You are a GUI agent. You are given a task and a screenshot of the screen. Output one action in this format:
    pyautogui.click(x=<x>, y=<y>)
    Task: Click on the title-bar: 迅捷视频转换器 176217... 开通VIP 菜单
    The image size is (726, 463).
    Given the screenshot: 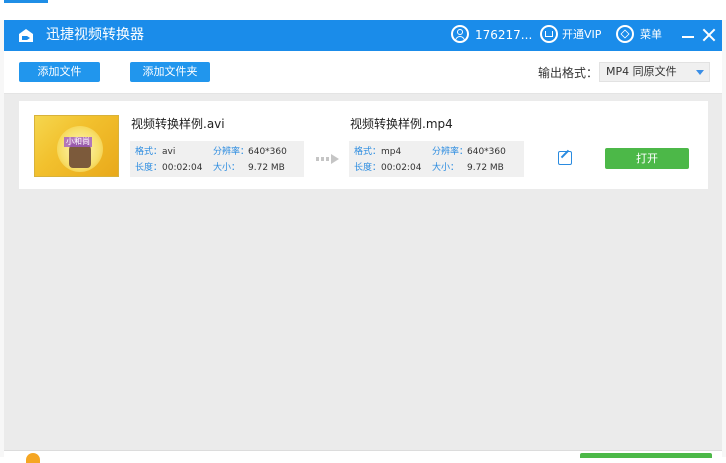 What is the action you would take?
    pyautogui.click(x=363, y=35)
    